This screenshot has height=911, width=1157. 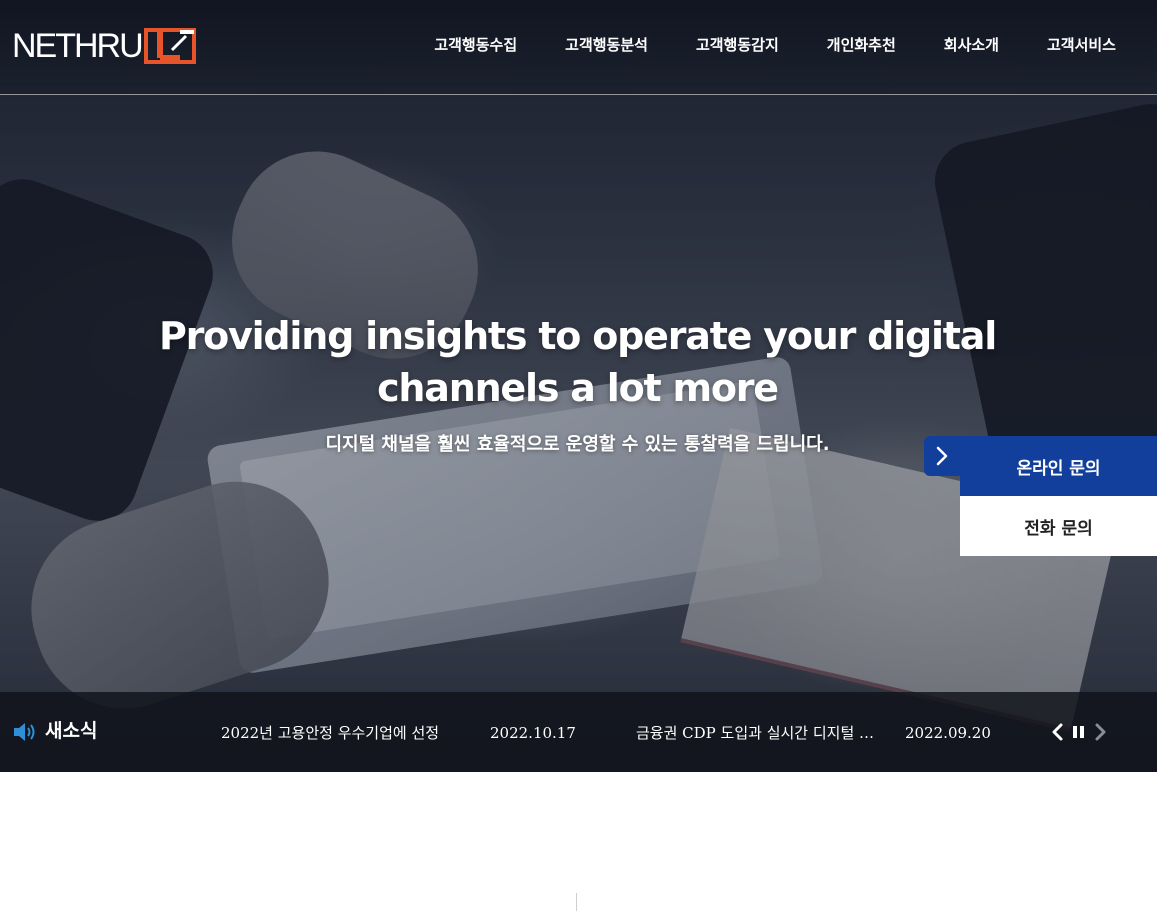 I want to click on inquiry-toggle-button, so click(x=944, y=456).